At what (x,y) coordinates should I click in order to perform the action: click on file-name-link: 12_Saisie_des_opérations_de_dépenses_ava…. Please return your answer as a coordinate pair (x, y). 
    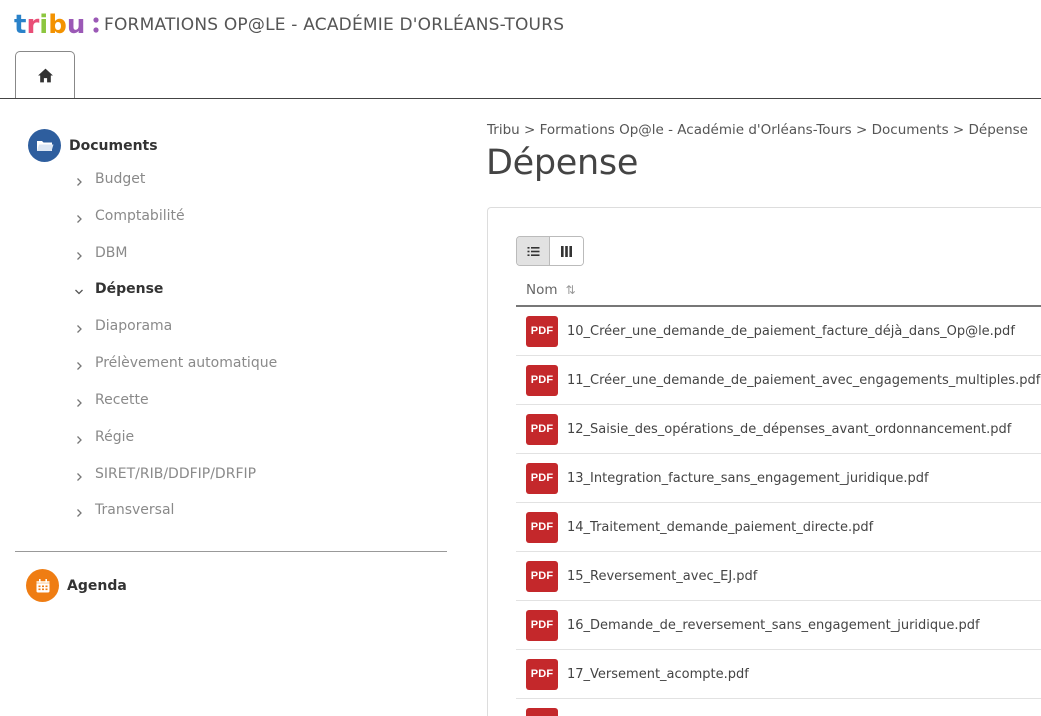
    Looking at the image, I should click on (789, 429).